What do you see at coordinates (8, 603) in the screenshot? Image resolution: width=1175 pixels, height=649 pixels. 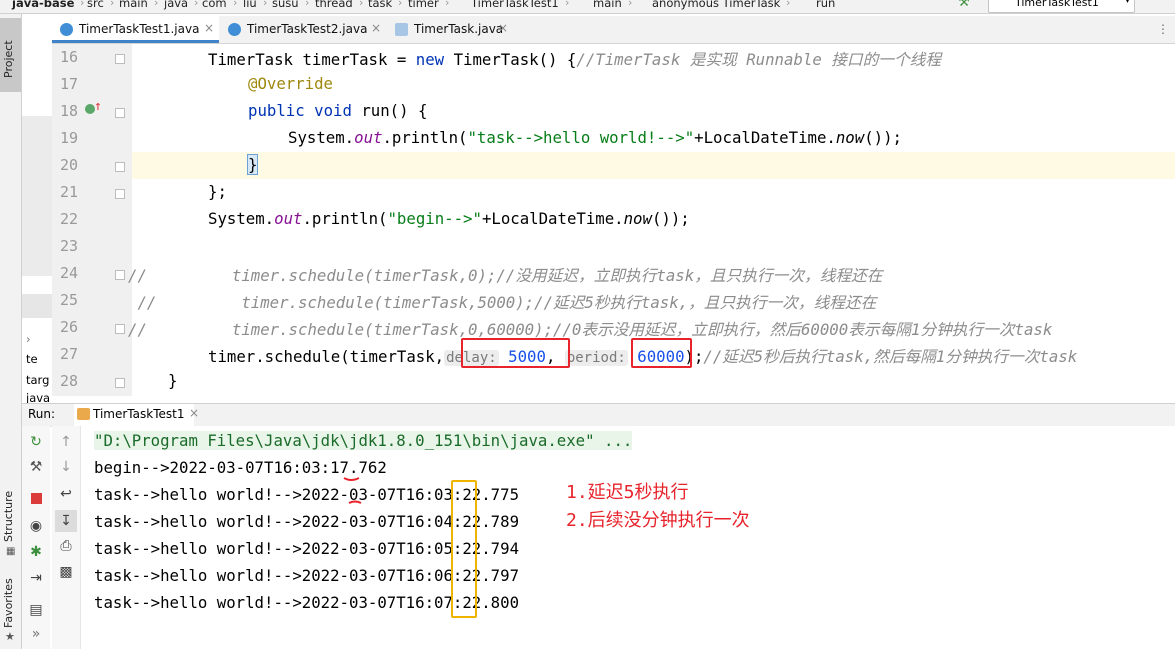 I see `favorites-tool-label: Favorites` at bounding box center [8, 603].